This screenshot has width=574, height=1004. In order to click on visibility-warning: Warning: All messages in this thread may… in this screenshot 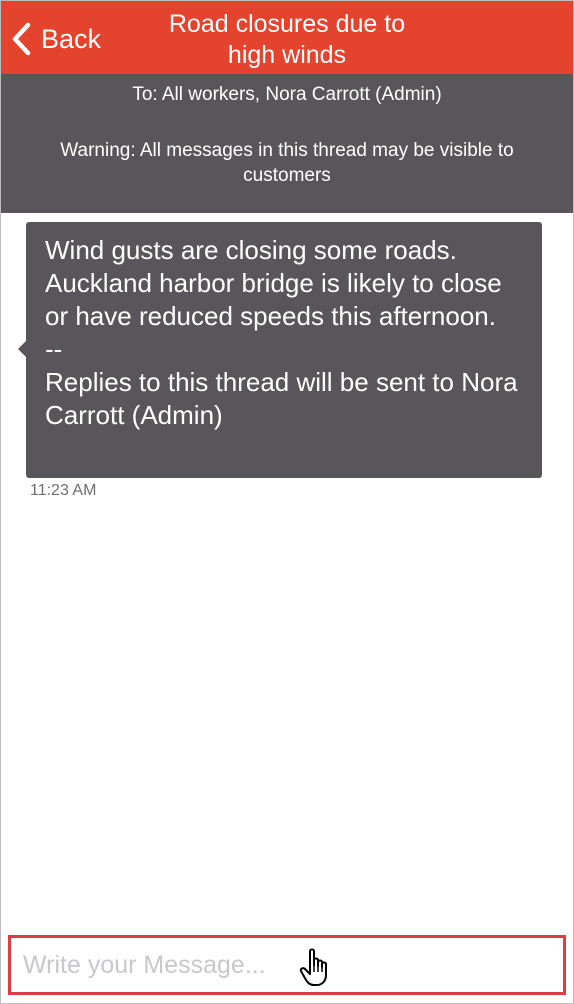, I will do `click(287, 163)`.